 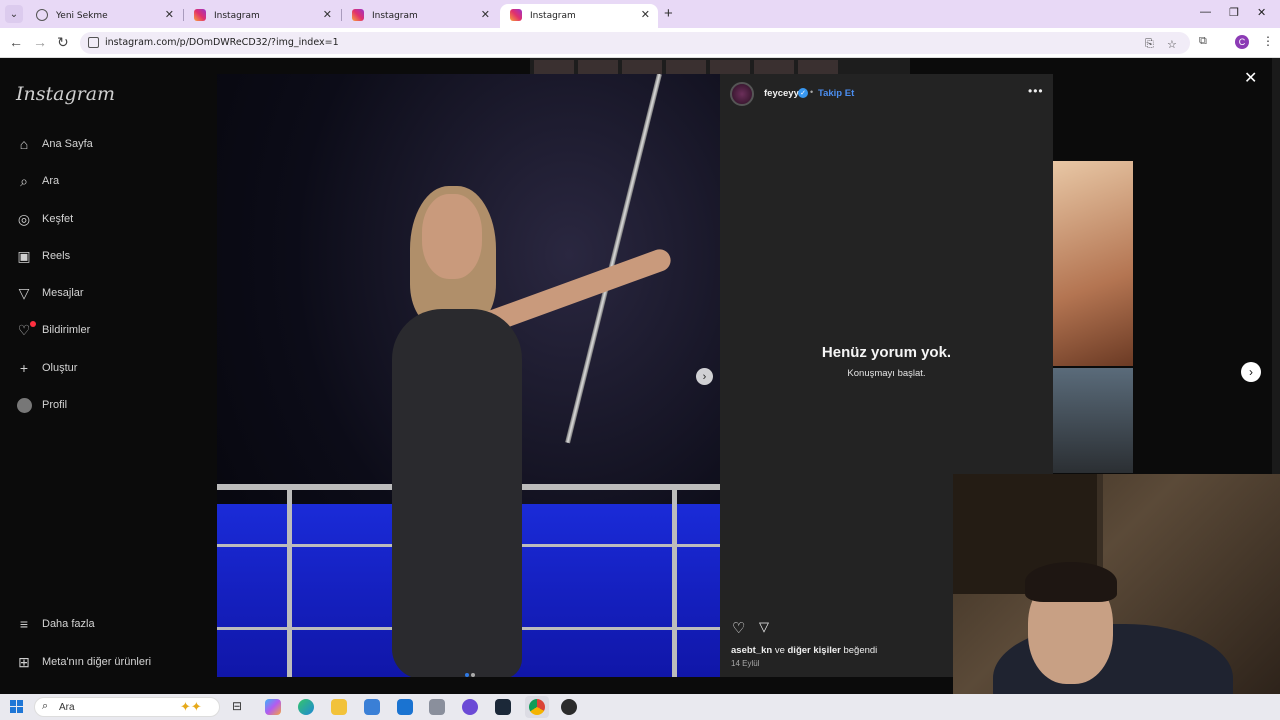 I want to click on close-modal-icon: ✕, so click(x=1250, y=78).